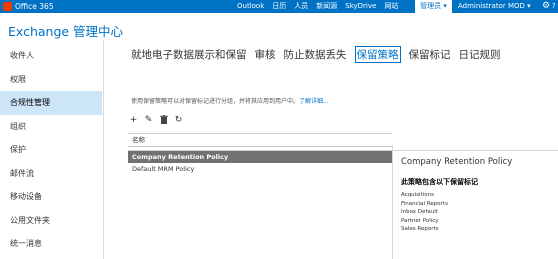 This screenshot has height=259, width=558. What do you see at coordinates (265, 55) in the screenshot?
I see `tab-auditing: 审核` at bounding box center [265, 55].